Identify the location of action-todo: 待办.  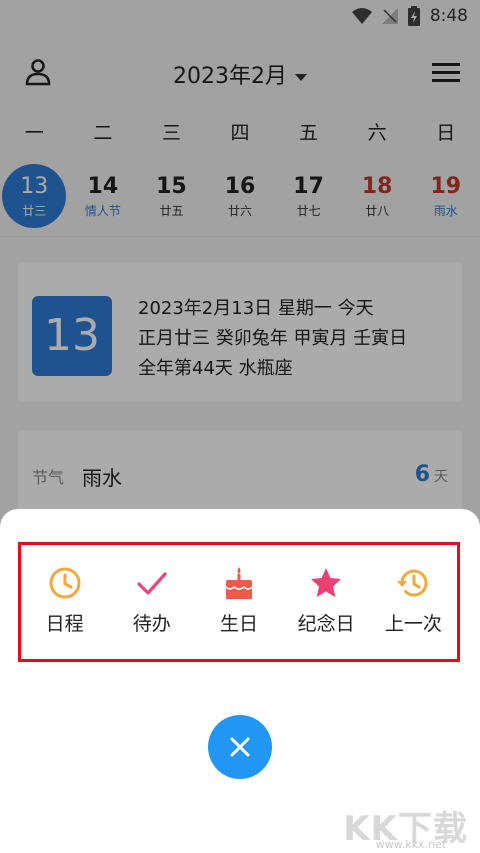
(152, 600).